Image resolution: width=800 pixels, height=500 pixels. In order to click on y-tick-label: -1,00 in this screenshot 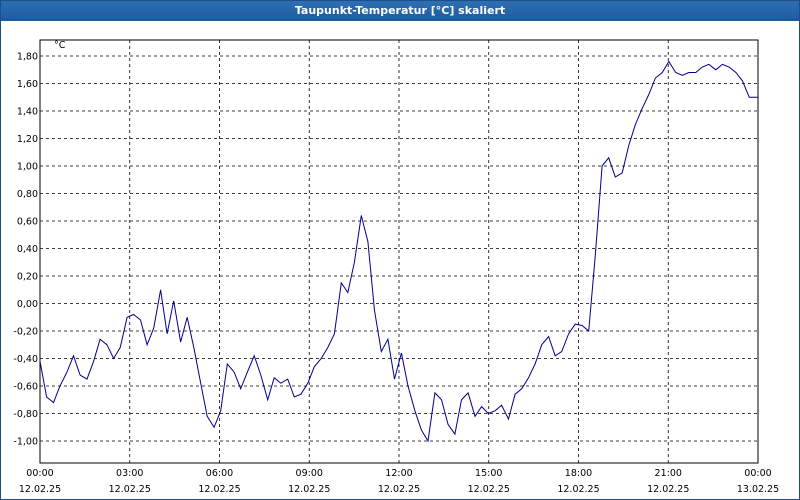, I will do `click(25, 442)`.